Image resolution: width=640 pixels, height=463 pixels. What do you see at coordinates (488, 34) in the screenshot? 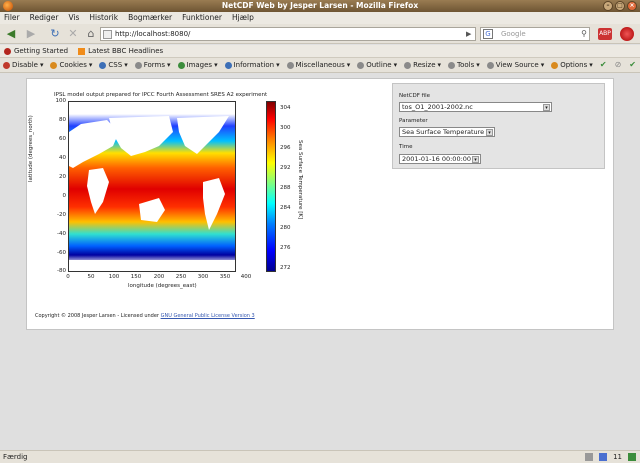
I see `google-icon: G` at bounding box center [488, 34].